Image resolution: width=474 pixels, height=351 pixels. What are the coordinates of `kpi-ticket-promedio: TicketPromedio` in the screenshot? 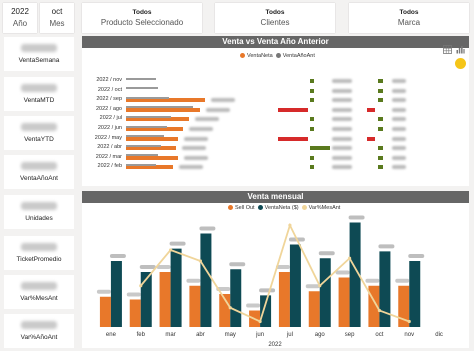 It's located at (39, 253).